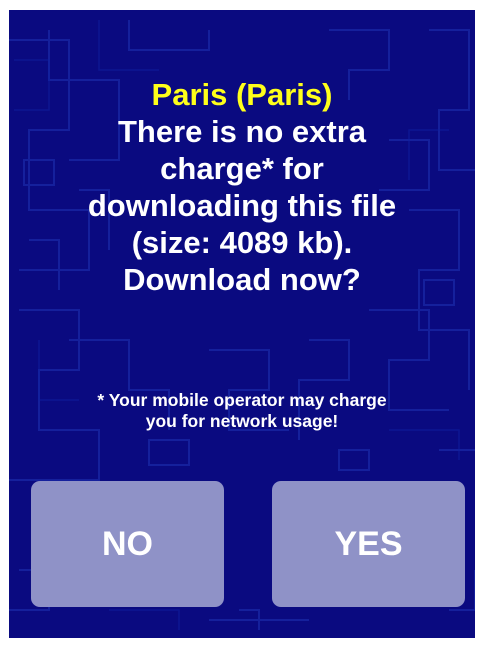 Image resolution: width=485 pixels, height=646 pixels. I want to click on dialog-title: Paris (Paris), so click(242, 94).